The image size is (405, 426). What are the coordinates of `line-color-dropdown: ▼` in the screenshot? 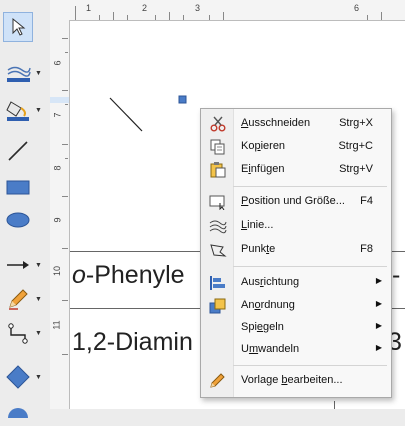 It's located at (38, 73).